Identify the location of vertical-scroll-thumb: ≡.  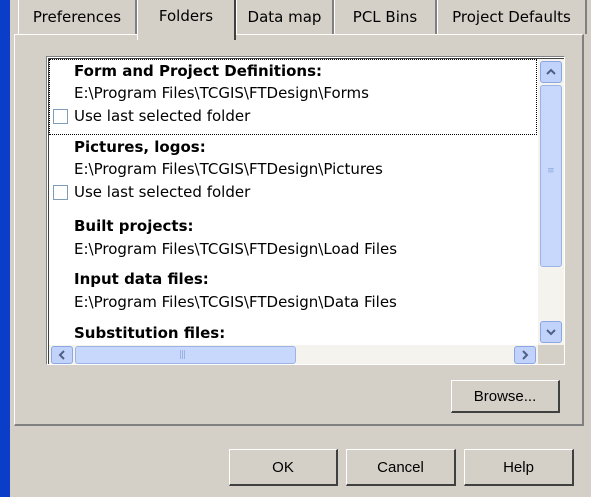
(551, 176).